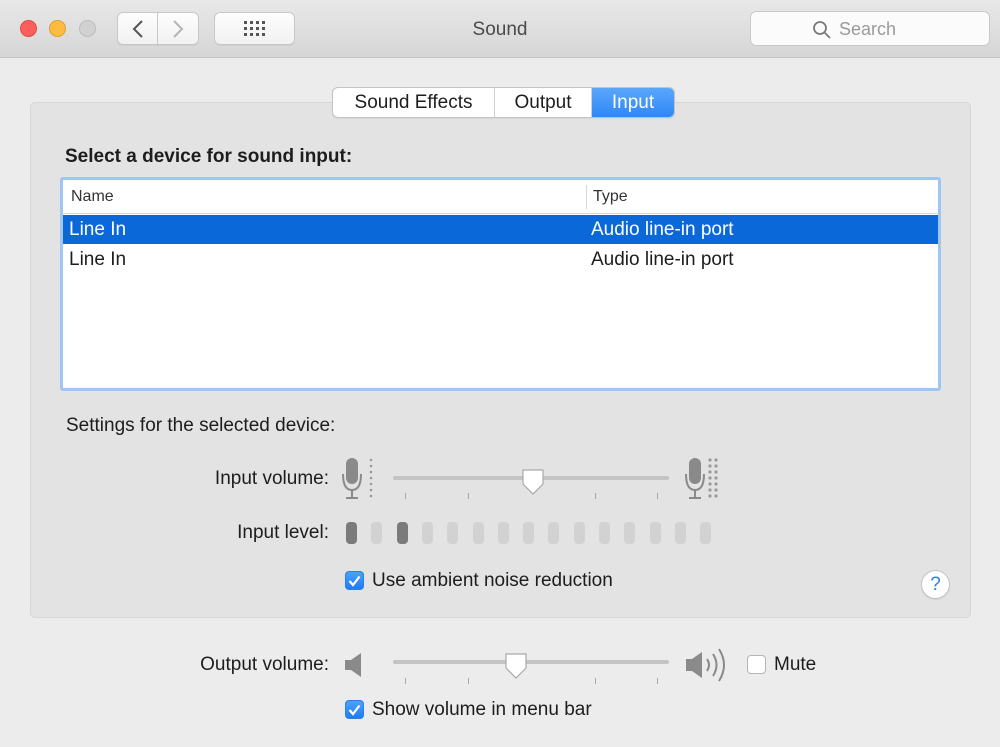 The width and height of the screenshot is (1000, 747). I want to click on column-header-name: Name, so click(92, 197).